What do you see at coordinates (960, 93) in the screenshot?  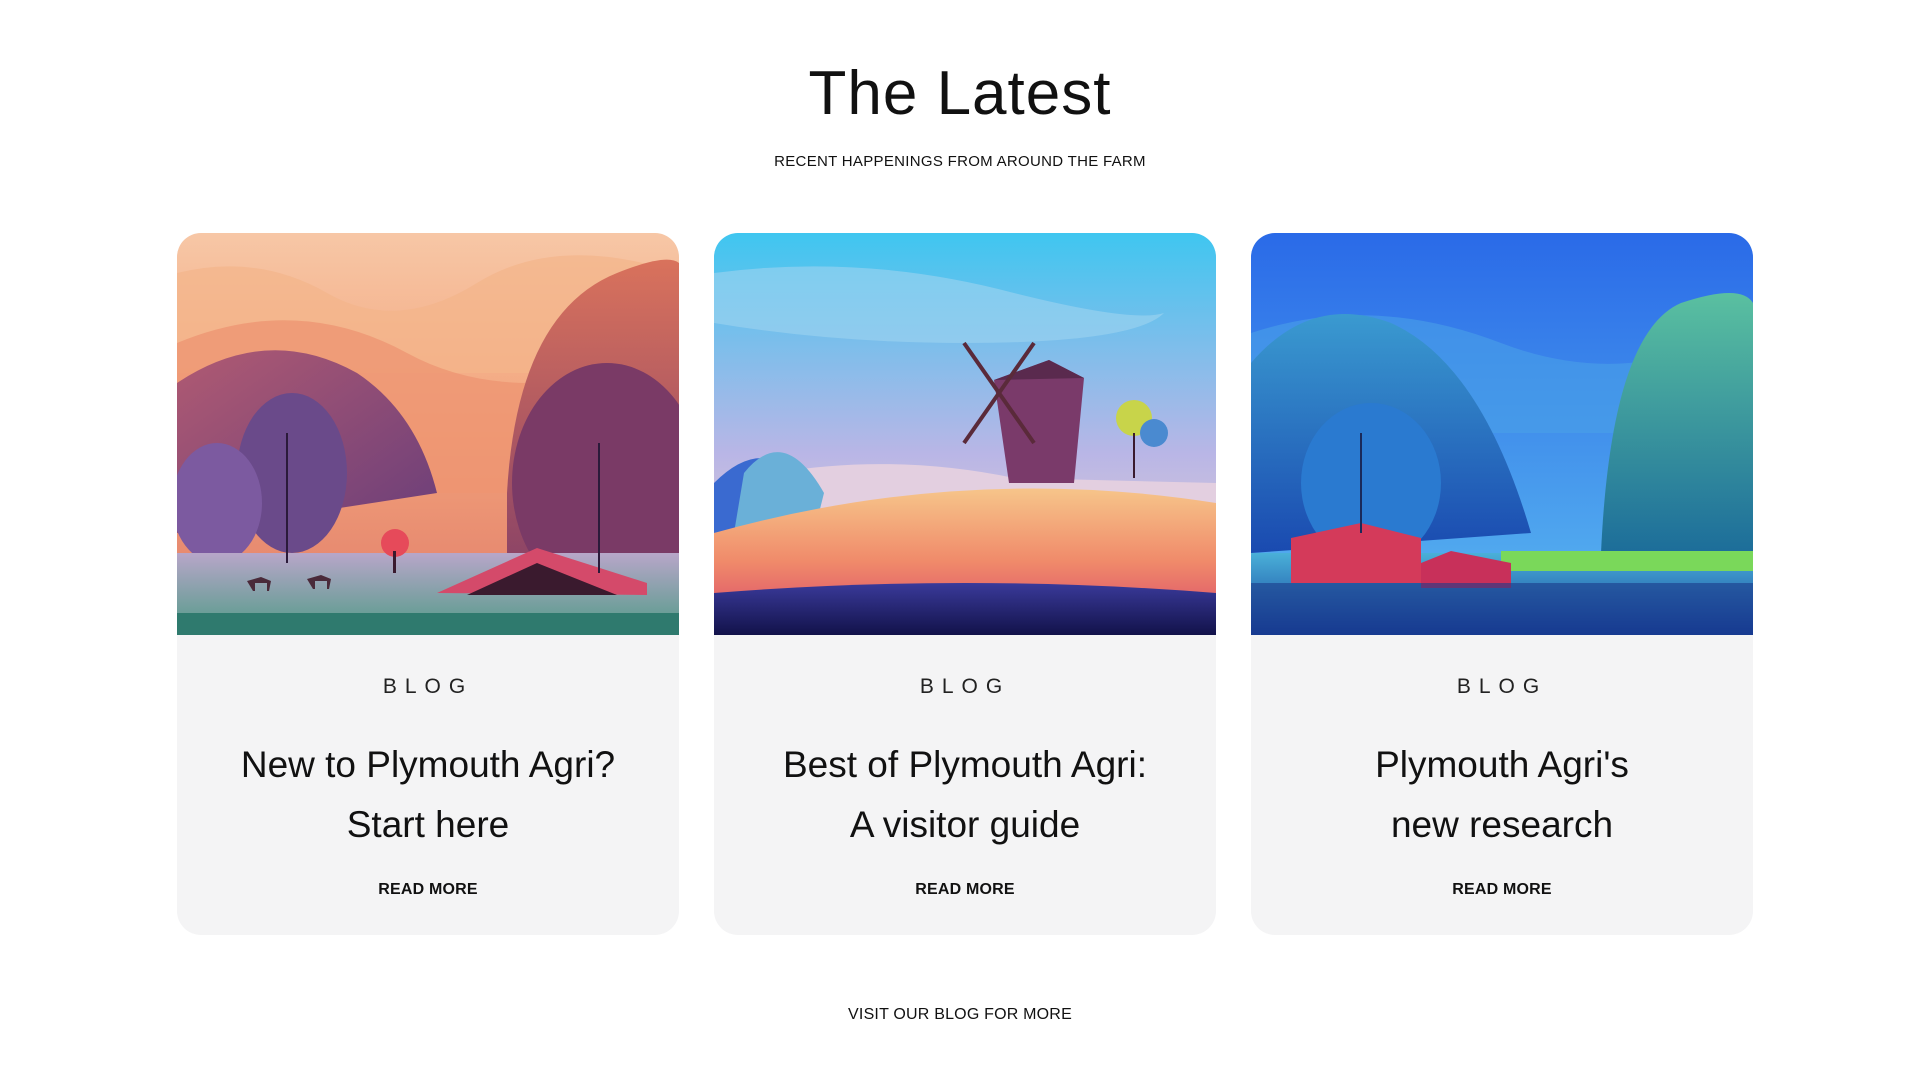 I see `section-title: The Latest` at bounding box center [960, 93].